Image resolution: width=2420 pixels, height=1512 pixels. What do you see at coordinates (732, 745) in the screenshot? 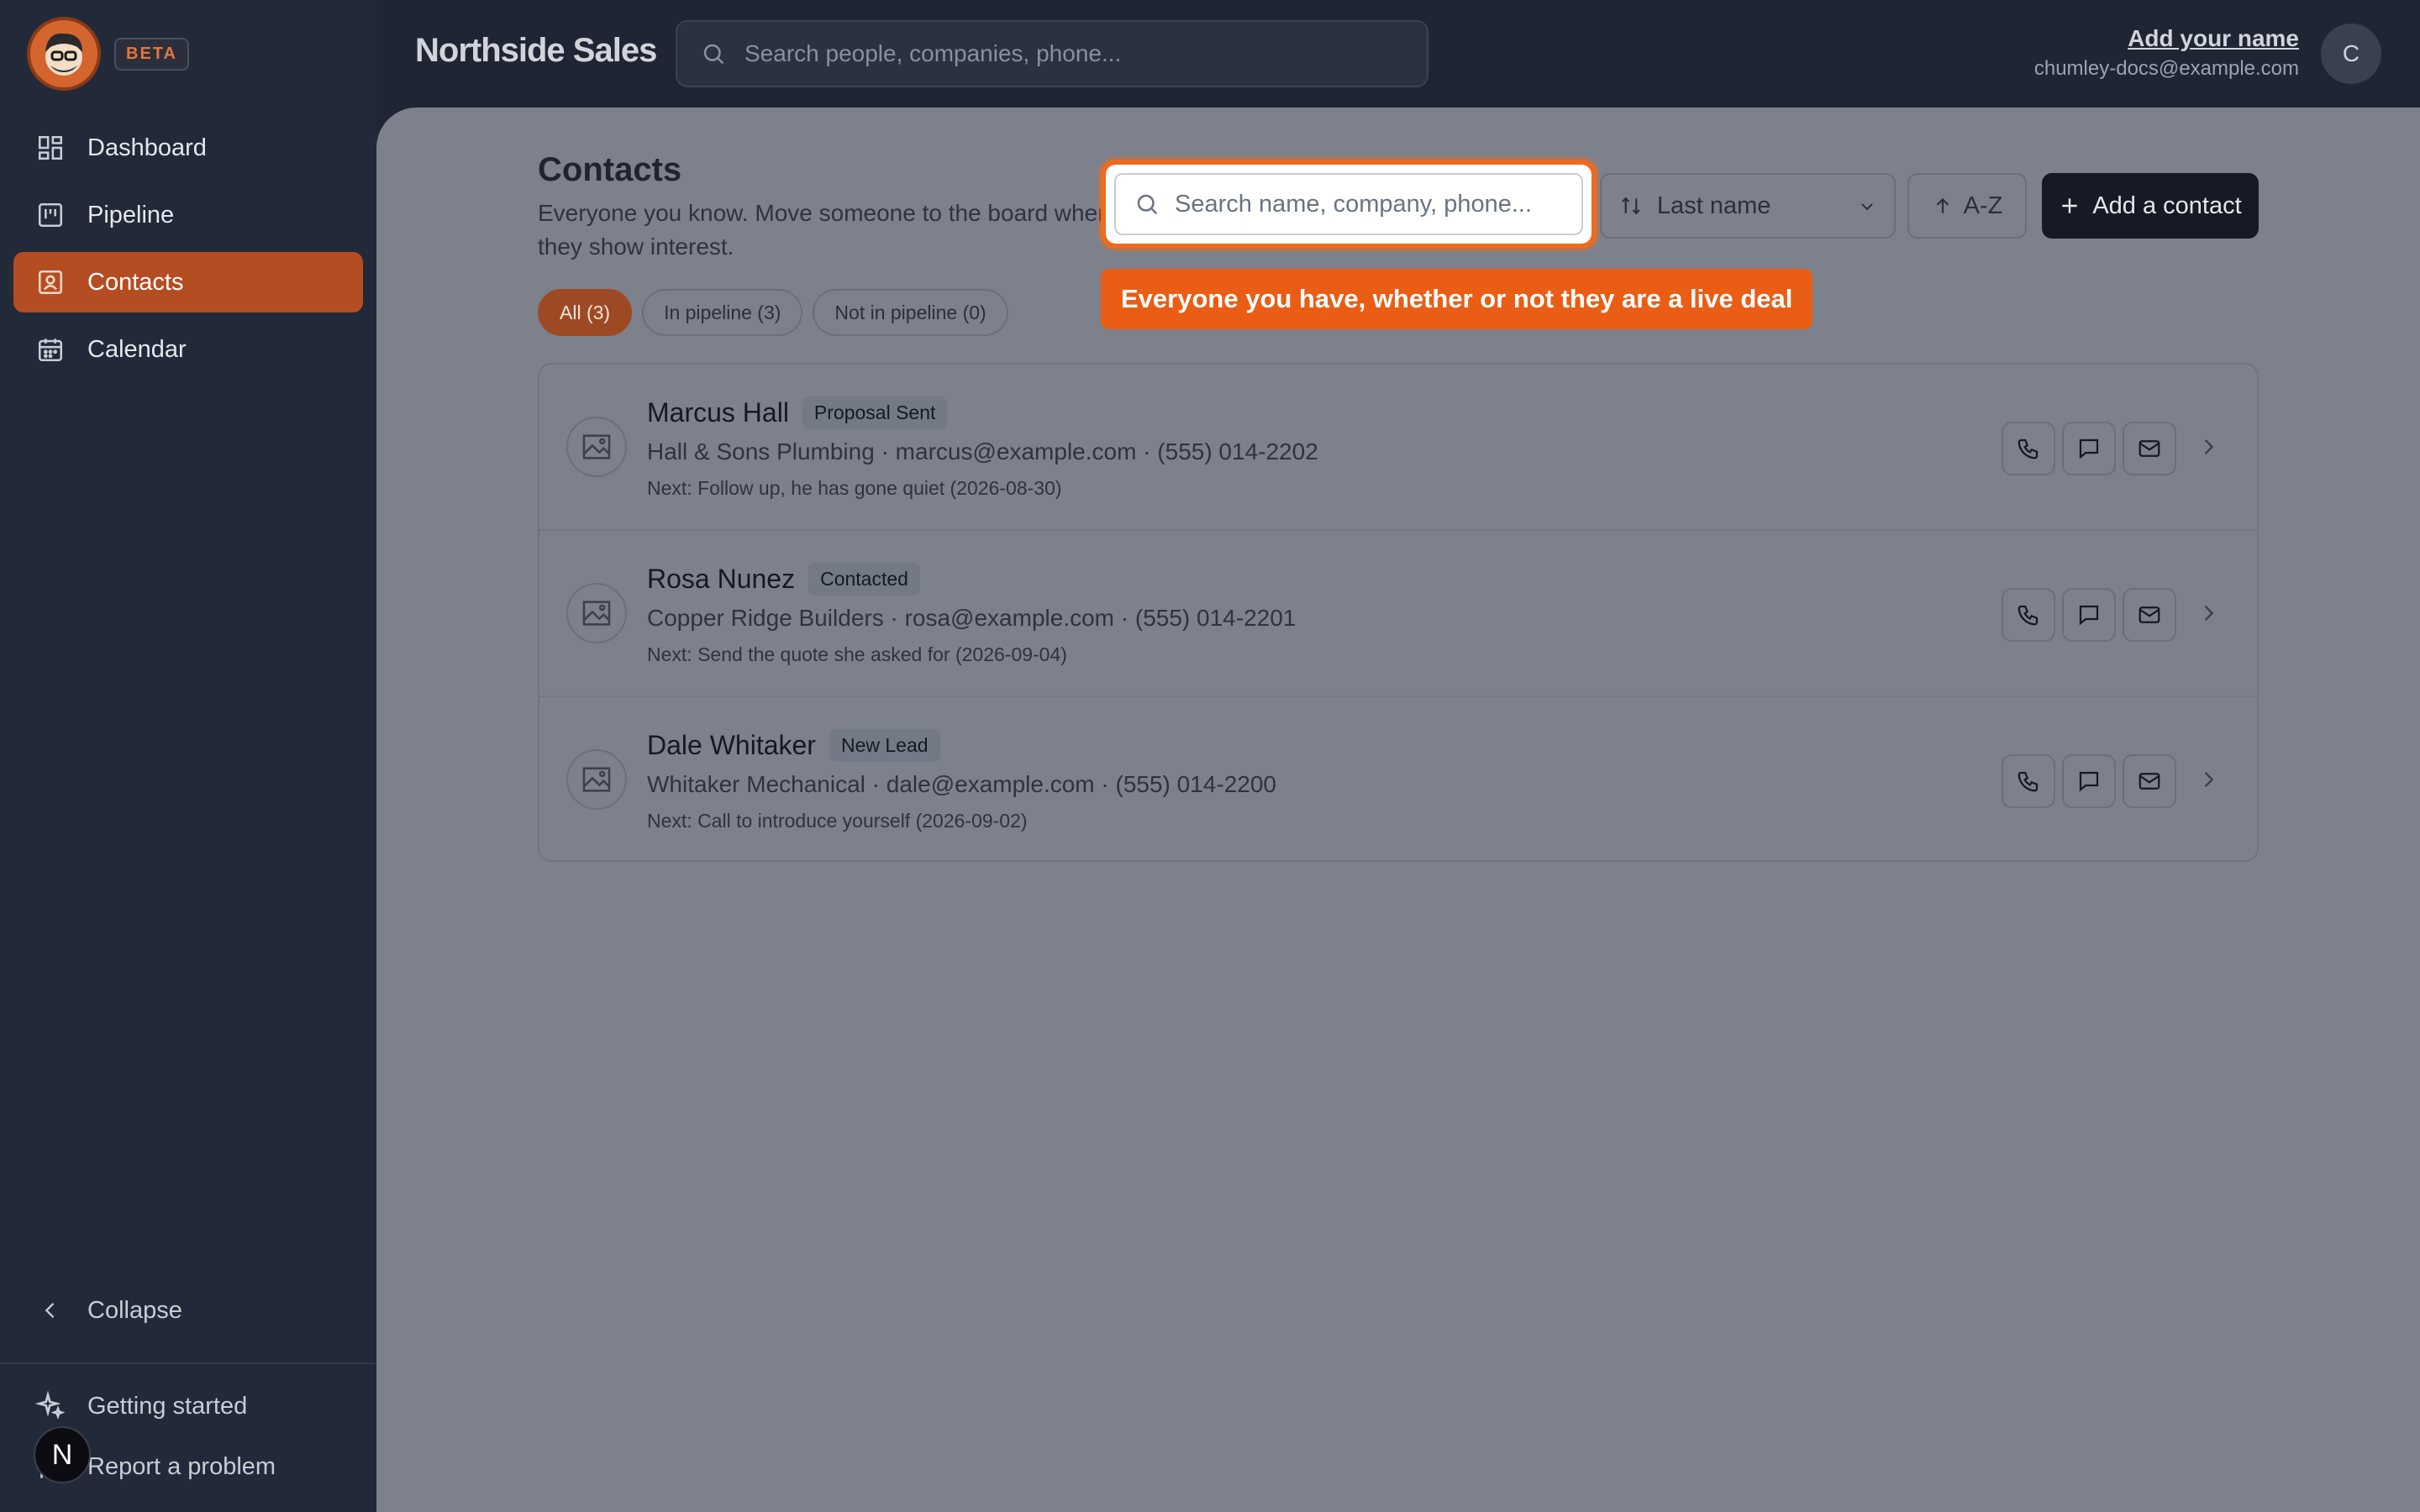
I see `contact-name-text: Dale Whitaker` at bounding box center [732, 745].